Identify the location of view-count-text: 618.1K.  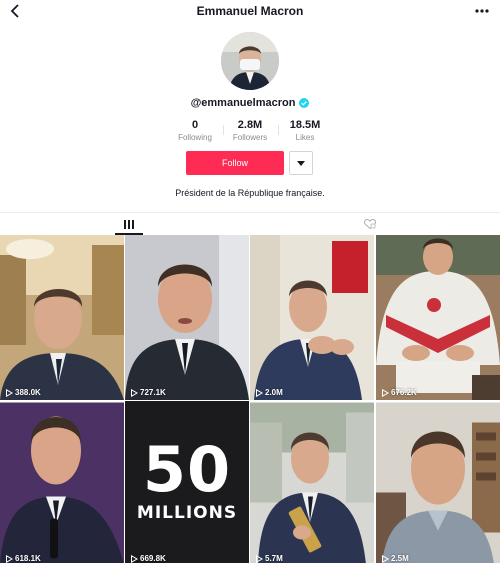
(28, 558).